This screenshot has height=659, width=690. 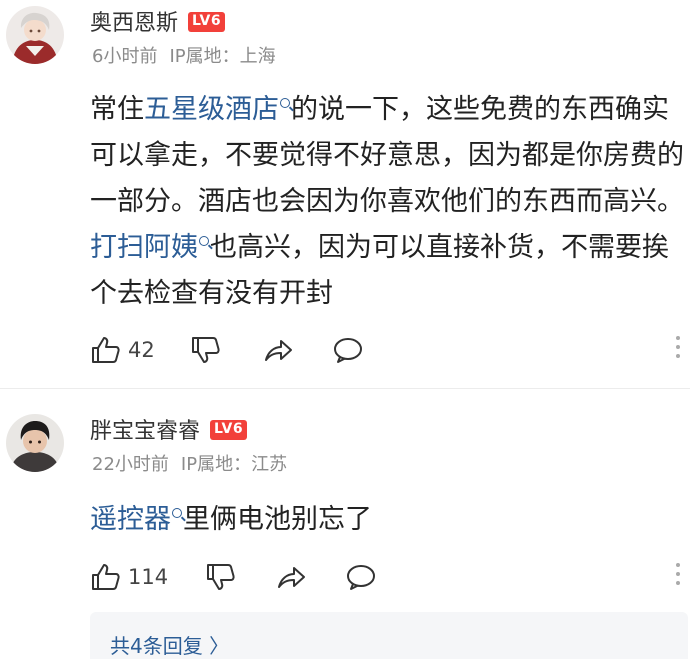 What do you see at coordinates (217, 109) in the screenshot?
I see `search-link: 五星级酒店` at bounding box center [217, 109].